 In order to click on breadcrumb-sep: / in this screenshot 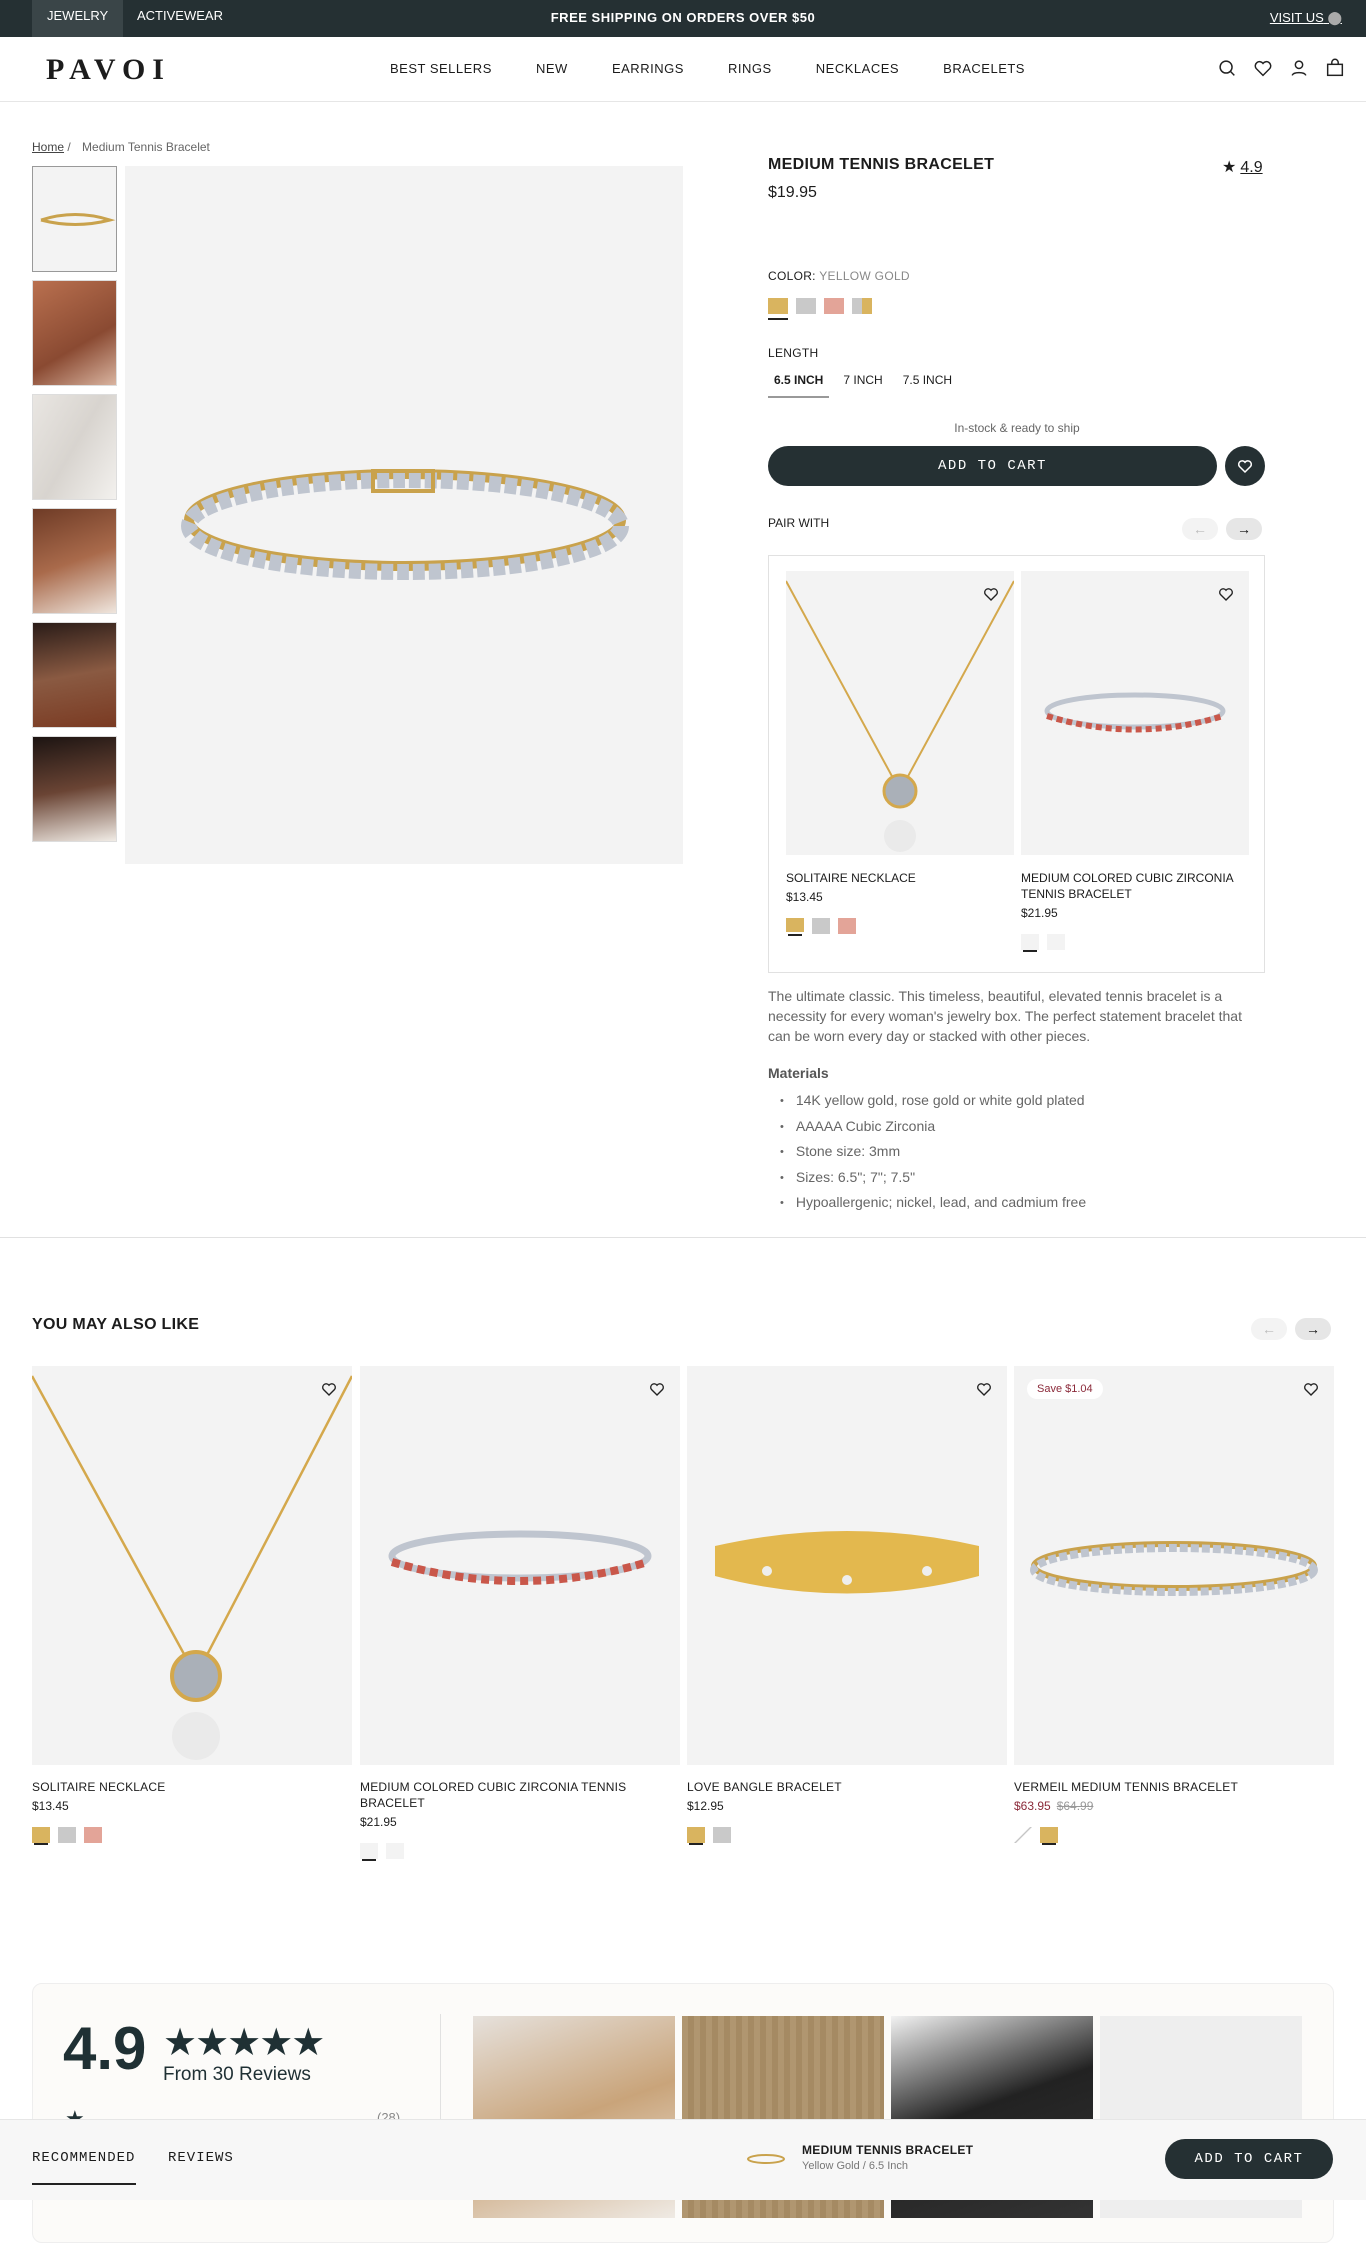, I will do `click(69, 147)`.